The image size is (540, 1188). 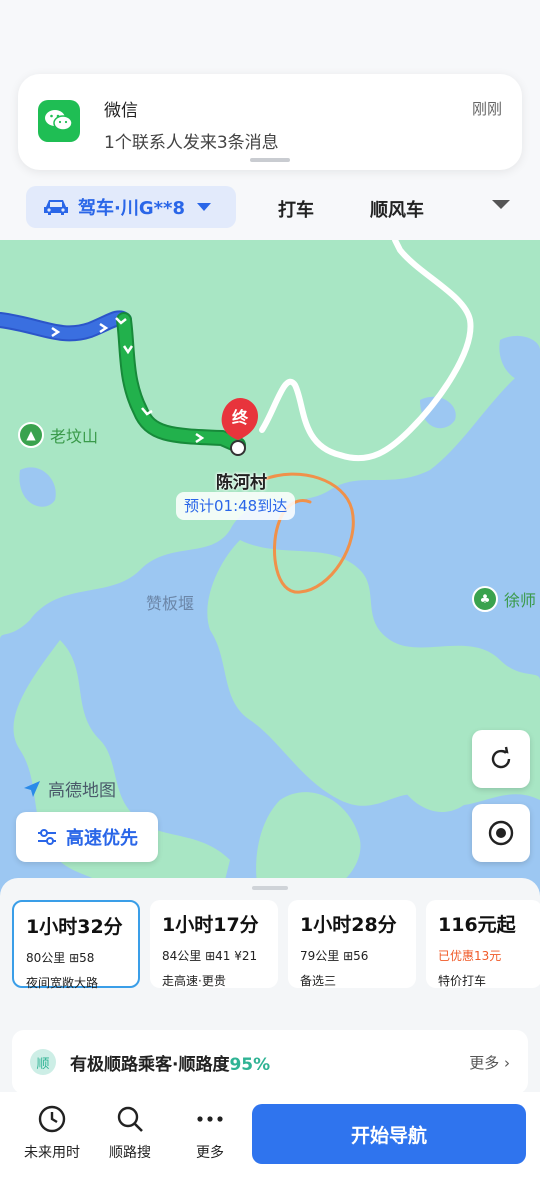 What do you see at coordinates (130, 1153) in the screenshot?
I see `along-search-label: 顺路搜` at bounding box center [130, 1153].